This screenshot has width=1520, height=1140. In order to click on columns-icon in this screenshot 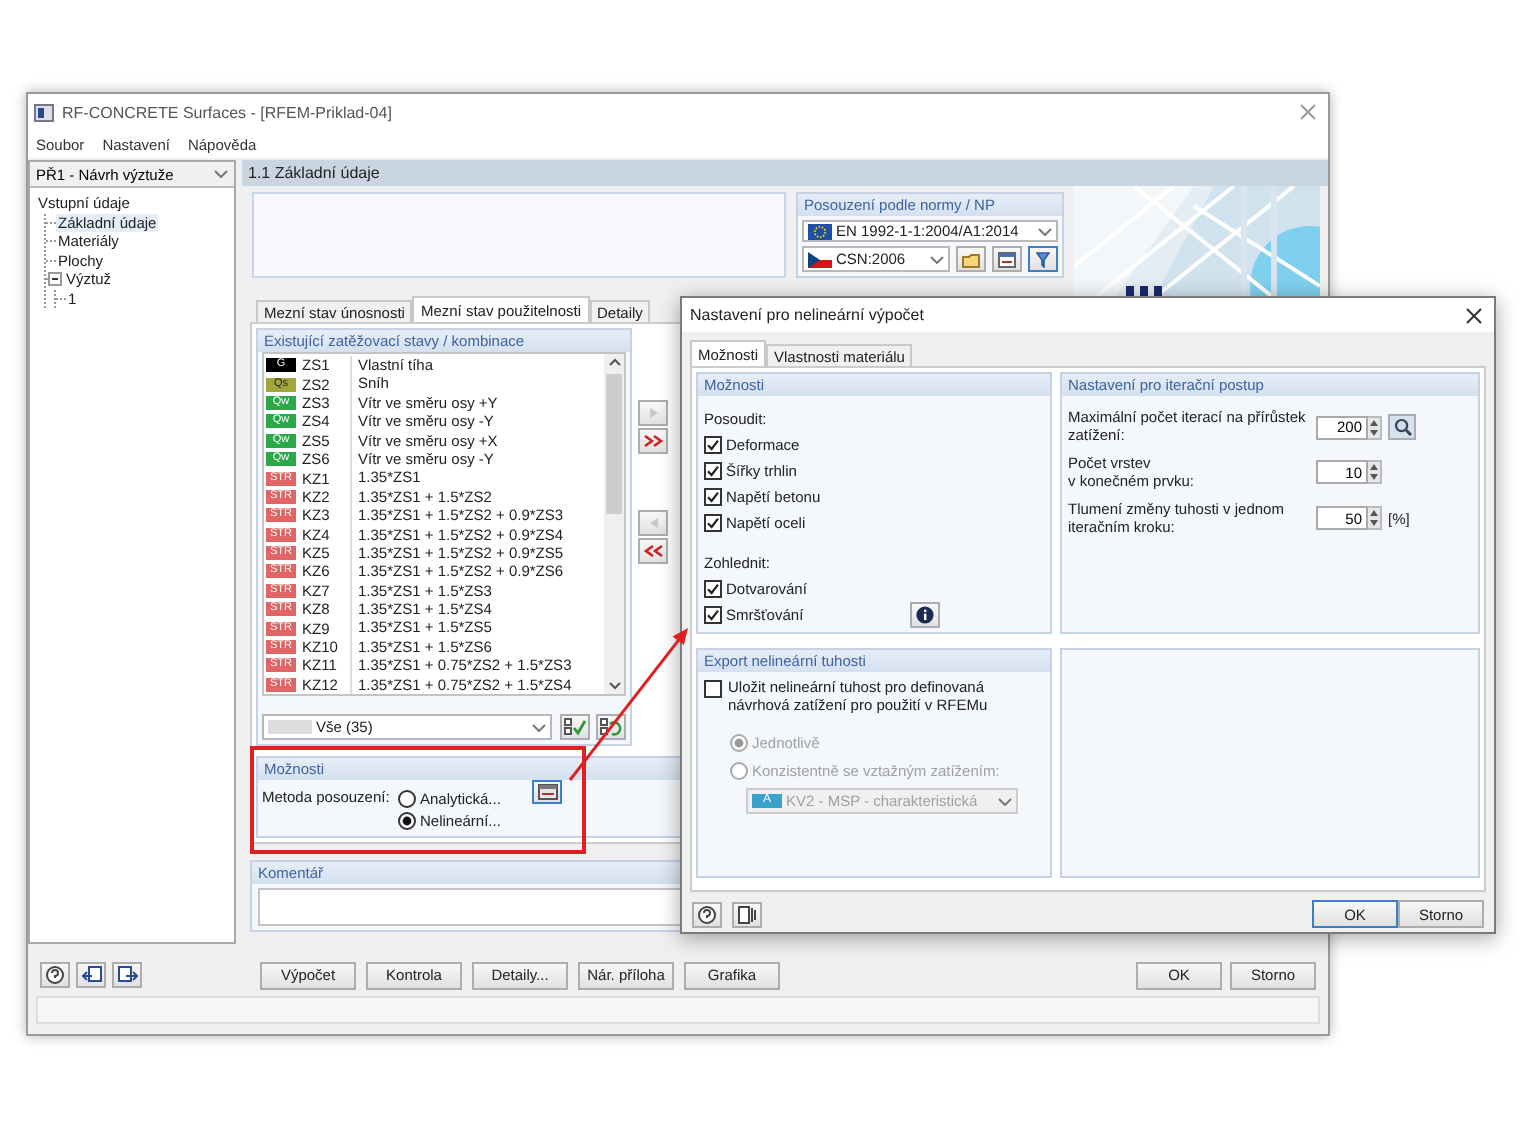, I will do `click(747, 914)`.